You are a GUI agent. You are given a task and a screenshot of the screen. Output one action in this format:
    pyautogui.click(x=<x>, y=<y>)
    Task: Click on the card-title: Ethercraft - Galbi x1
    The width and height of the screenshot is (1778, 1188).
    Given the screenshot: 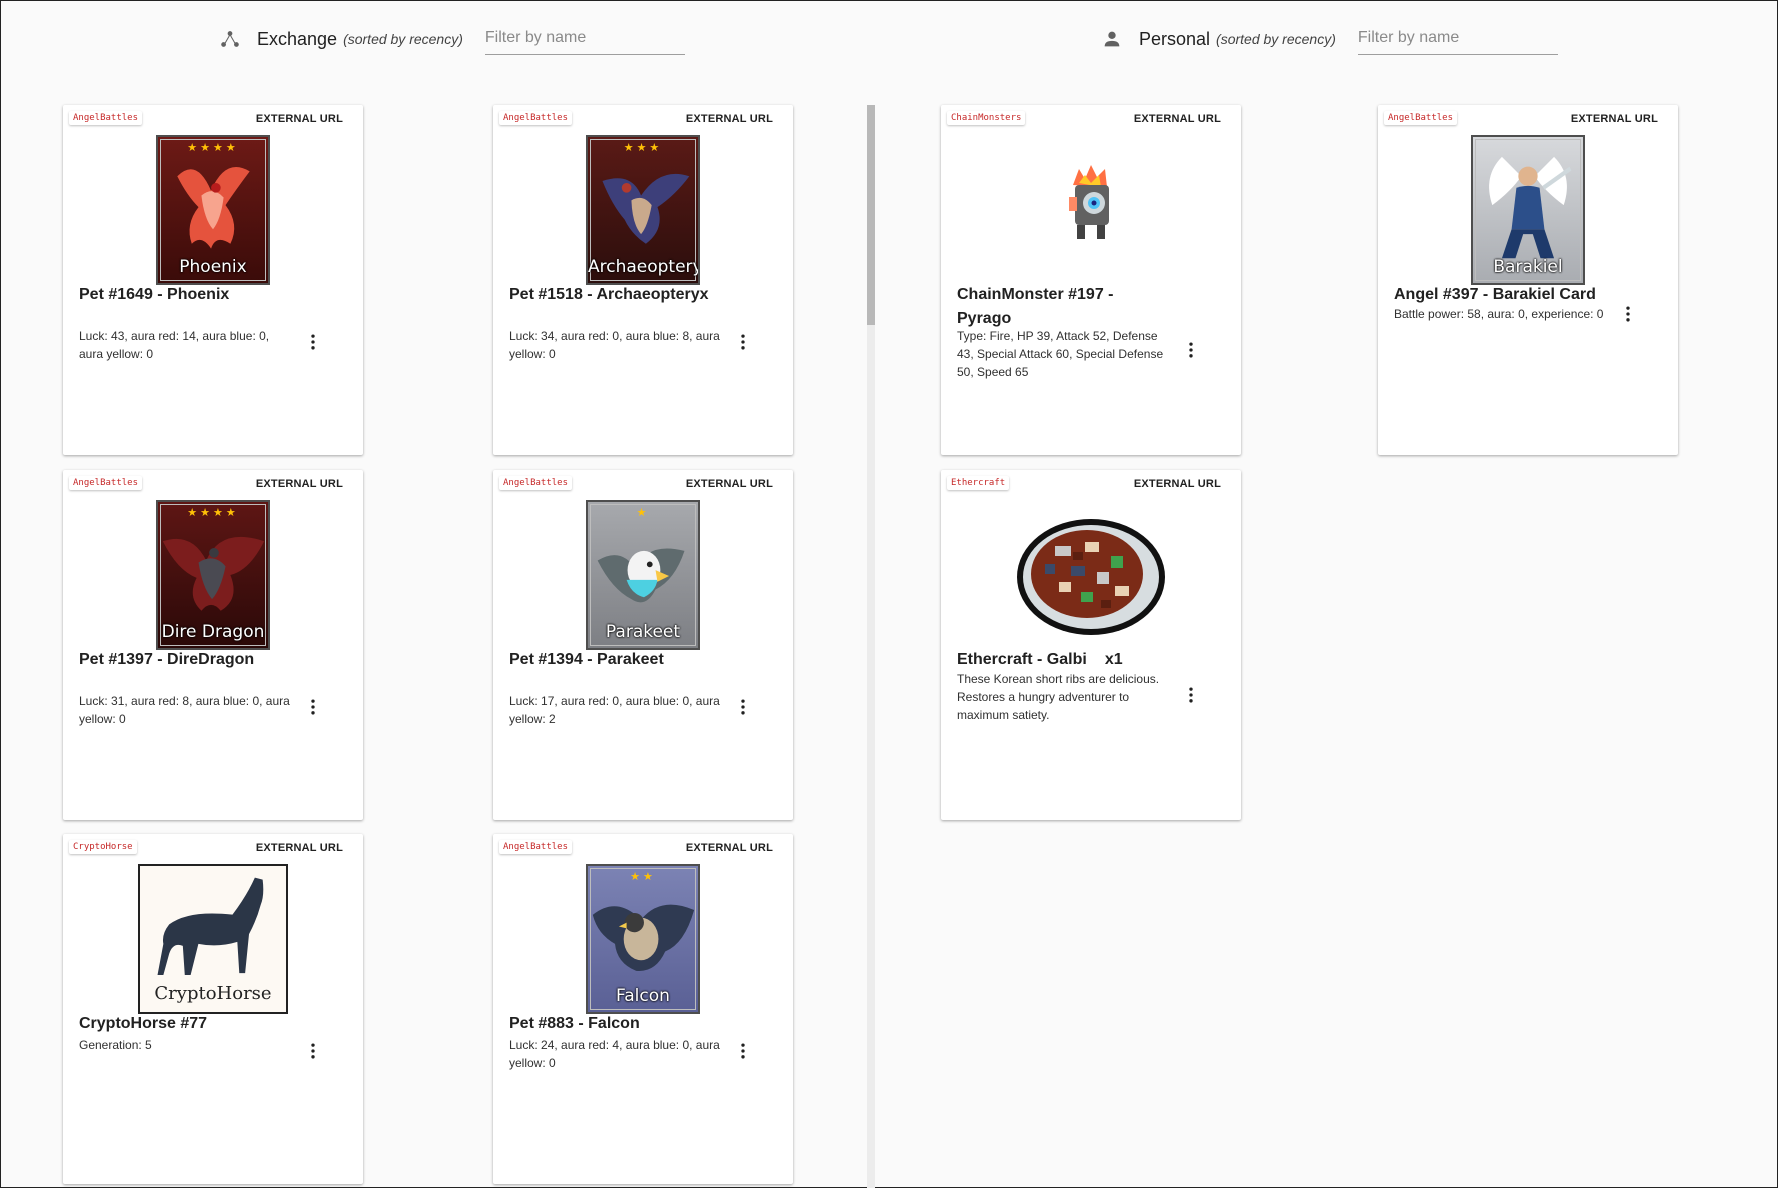 What is the action you would take?
    pyautogui.click(x=1079, y=660)
    